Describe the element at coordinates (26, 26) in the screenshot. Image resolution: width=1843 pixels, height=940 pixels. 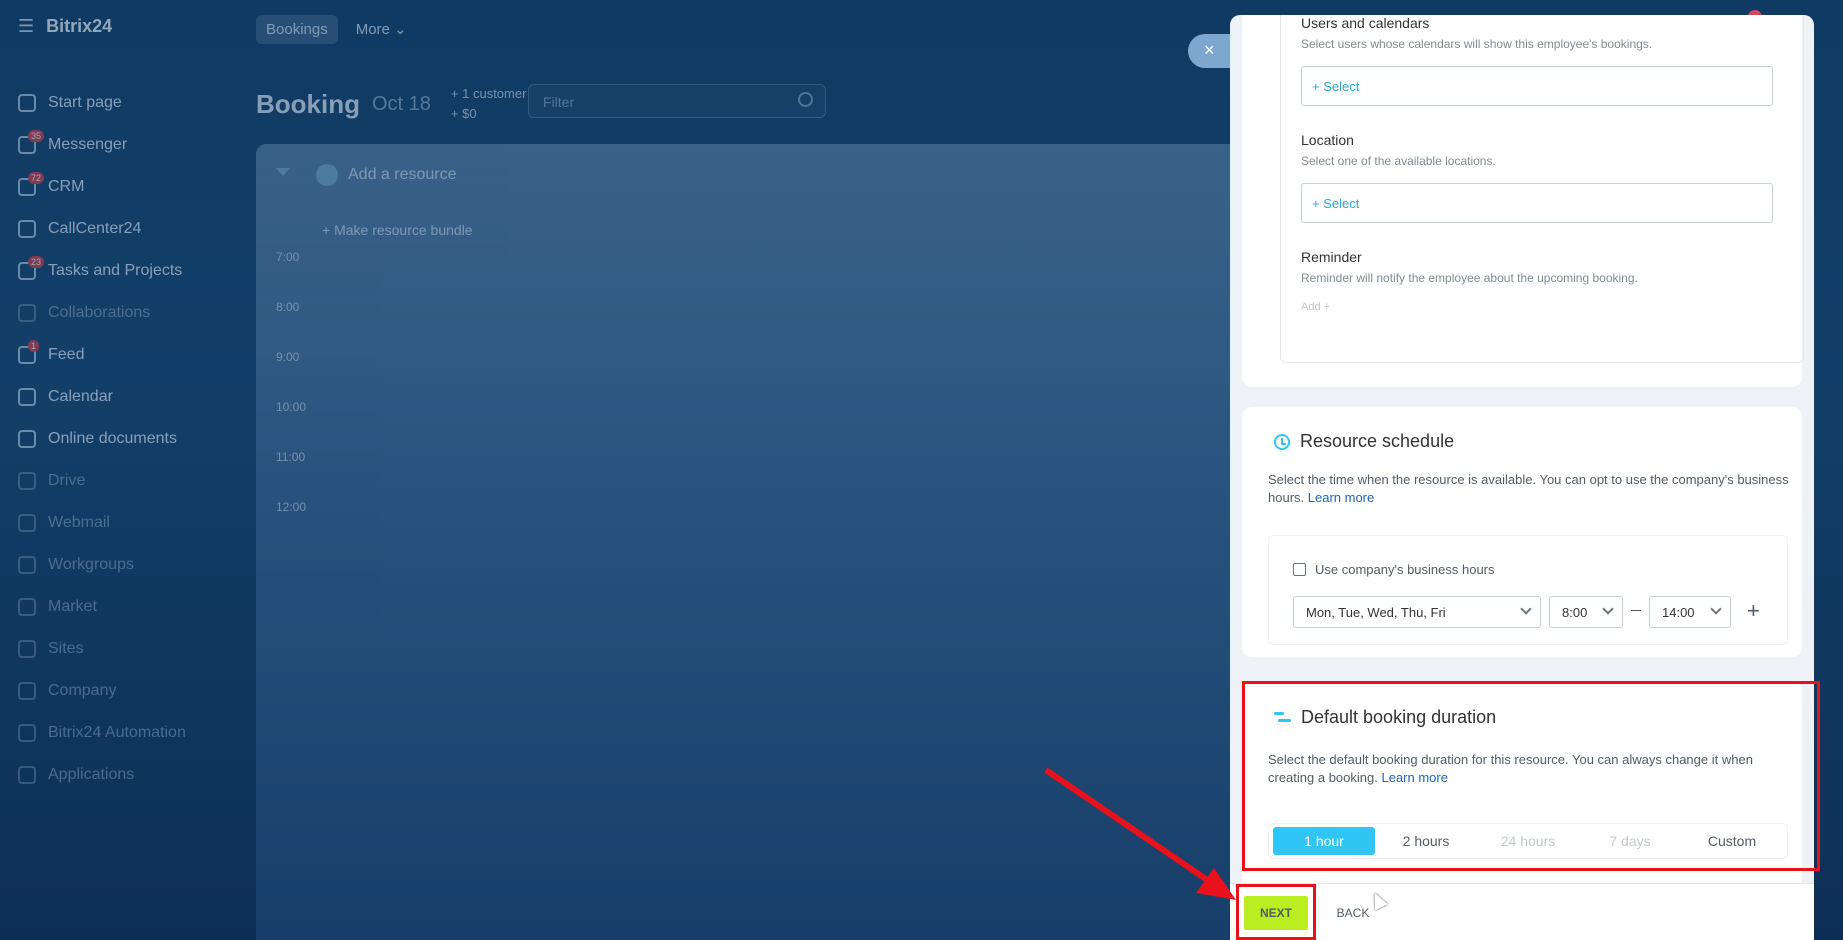
I see `menu-icon: ☰` at that location.